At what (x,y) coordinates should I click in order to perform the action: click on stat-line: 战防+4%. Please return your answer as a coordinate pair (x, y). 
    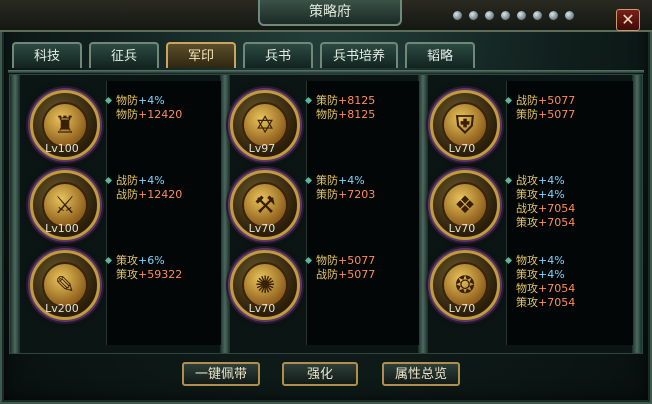
    Looking at the image, I should click on (149, 181).